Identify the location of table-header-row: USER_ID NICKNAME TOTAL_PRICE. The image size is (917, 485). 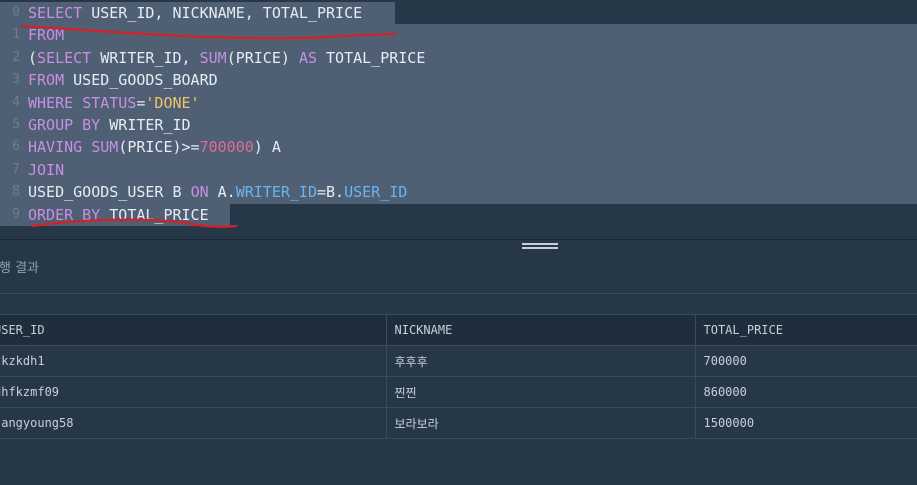
(458, 330).